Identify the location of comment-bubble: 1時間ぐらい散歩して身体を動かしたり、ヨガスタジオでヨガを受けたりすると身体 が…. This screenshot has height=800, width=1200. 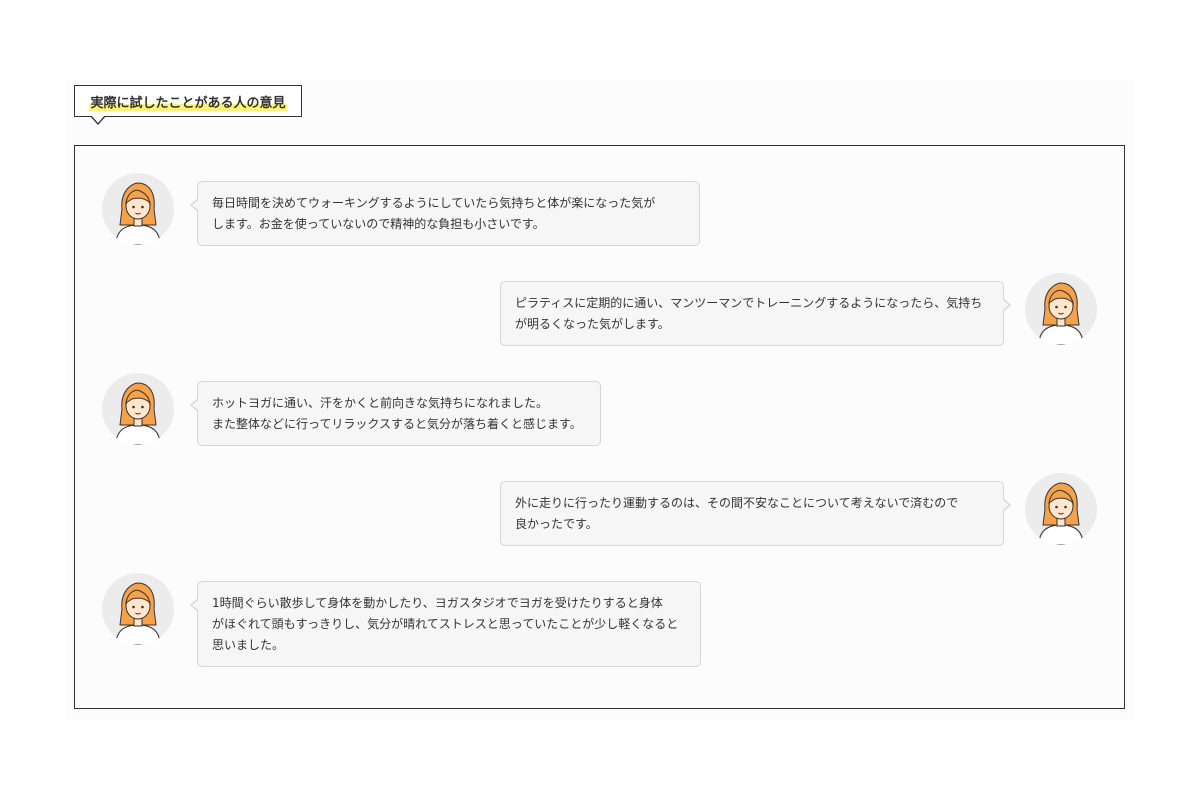
(445, 624).